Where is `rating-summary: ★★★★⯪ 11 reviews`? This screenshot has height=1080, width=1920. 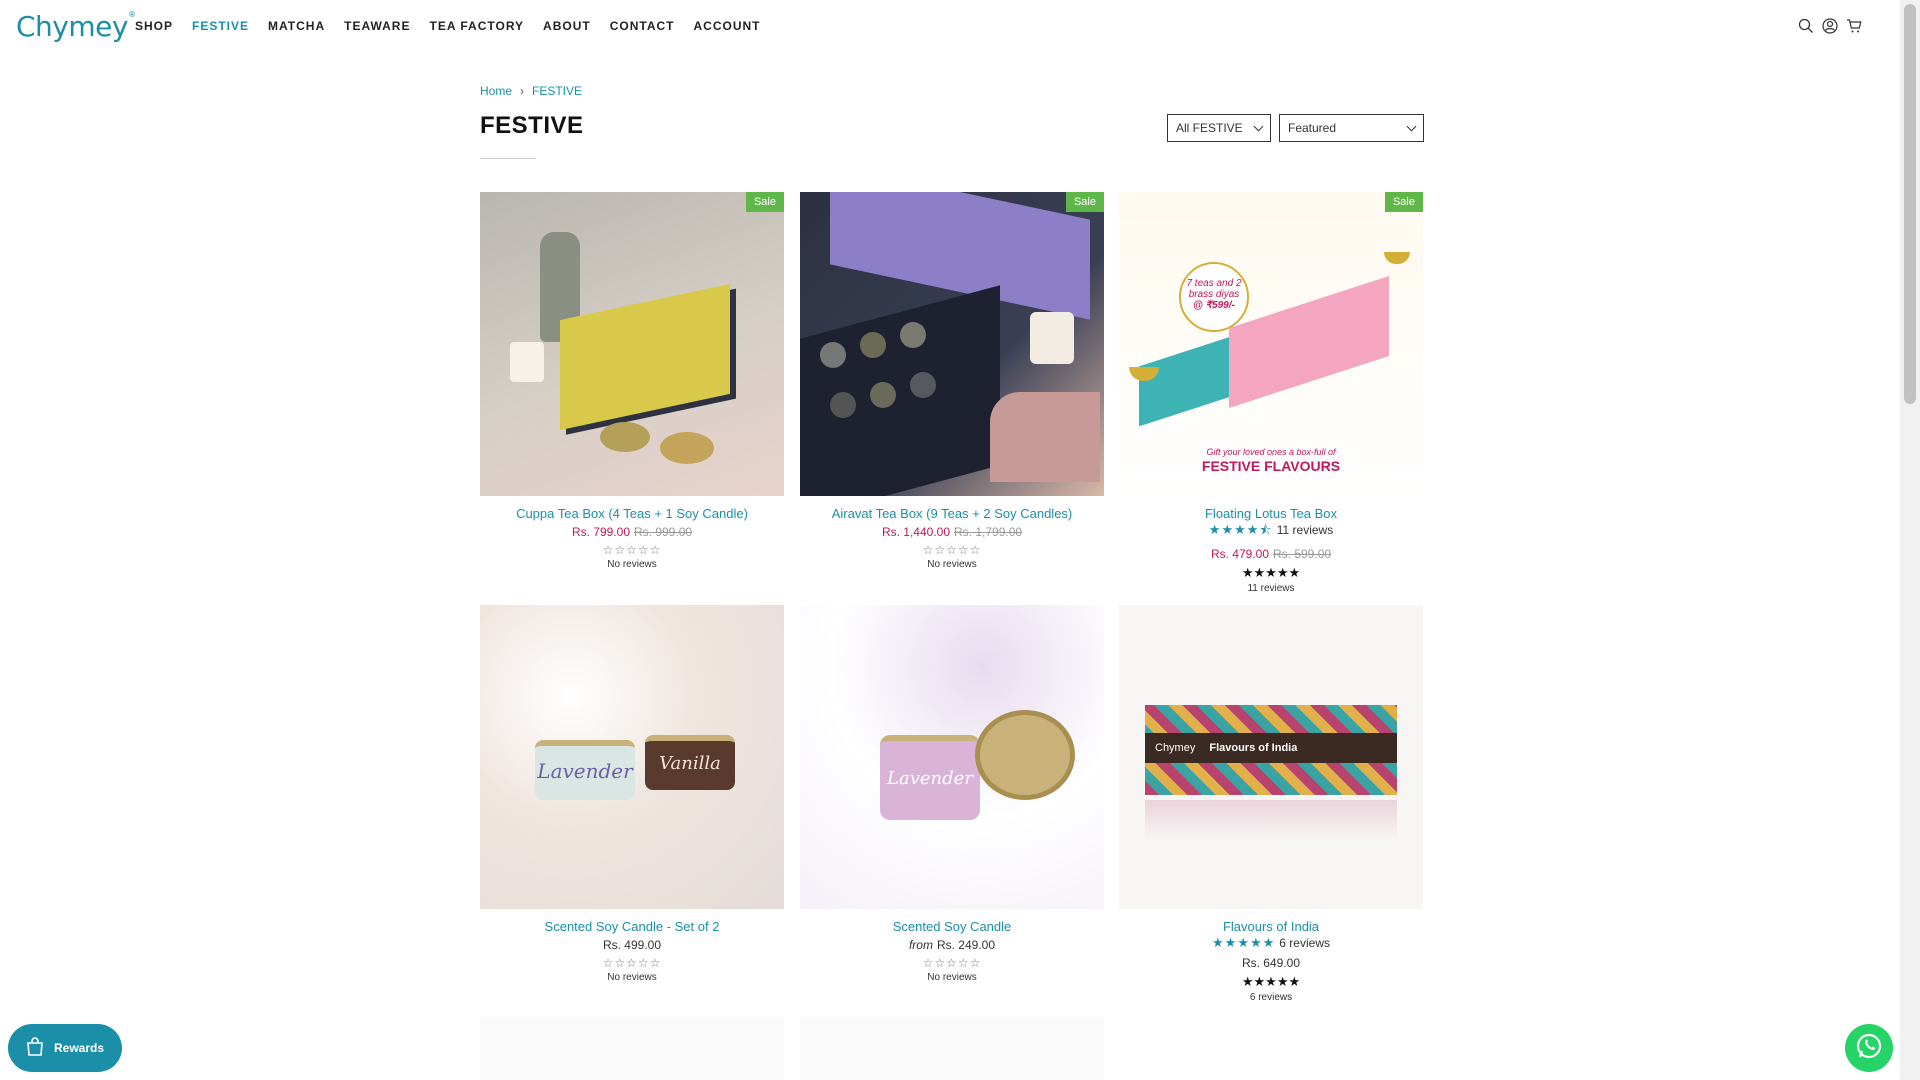
rating-summary: ★★★★⯪ 11 reviews is located at coordinates (1271, 532).